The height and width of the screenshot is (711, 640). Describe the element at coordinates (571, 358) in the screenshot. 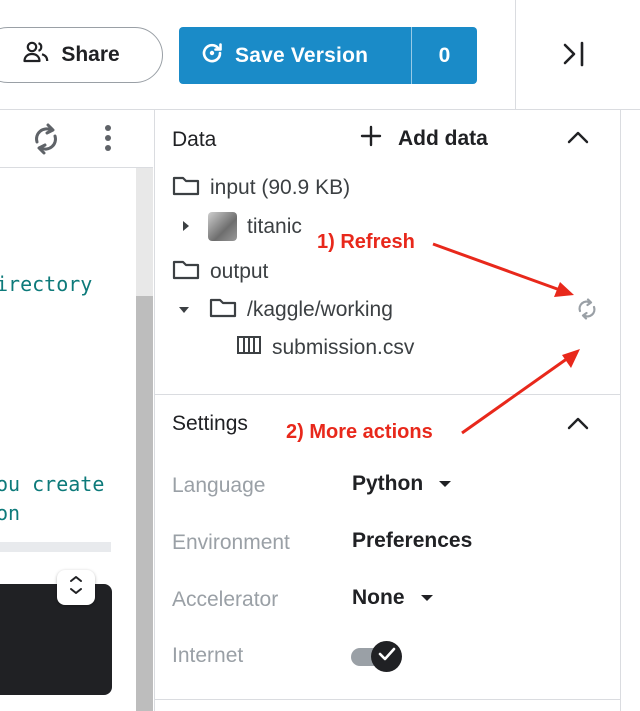

I see `arrowhead-more-actions` at that location.